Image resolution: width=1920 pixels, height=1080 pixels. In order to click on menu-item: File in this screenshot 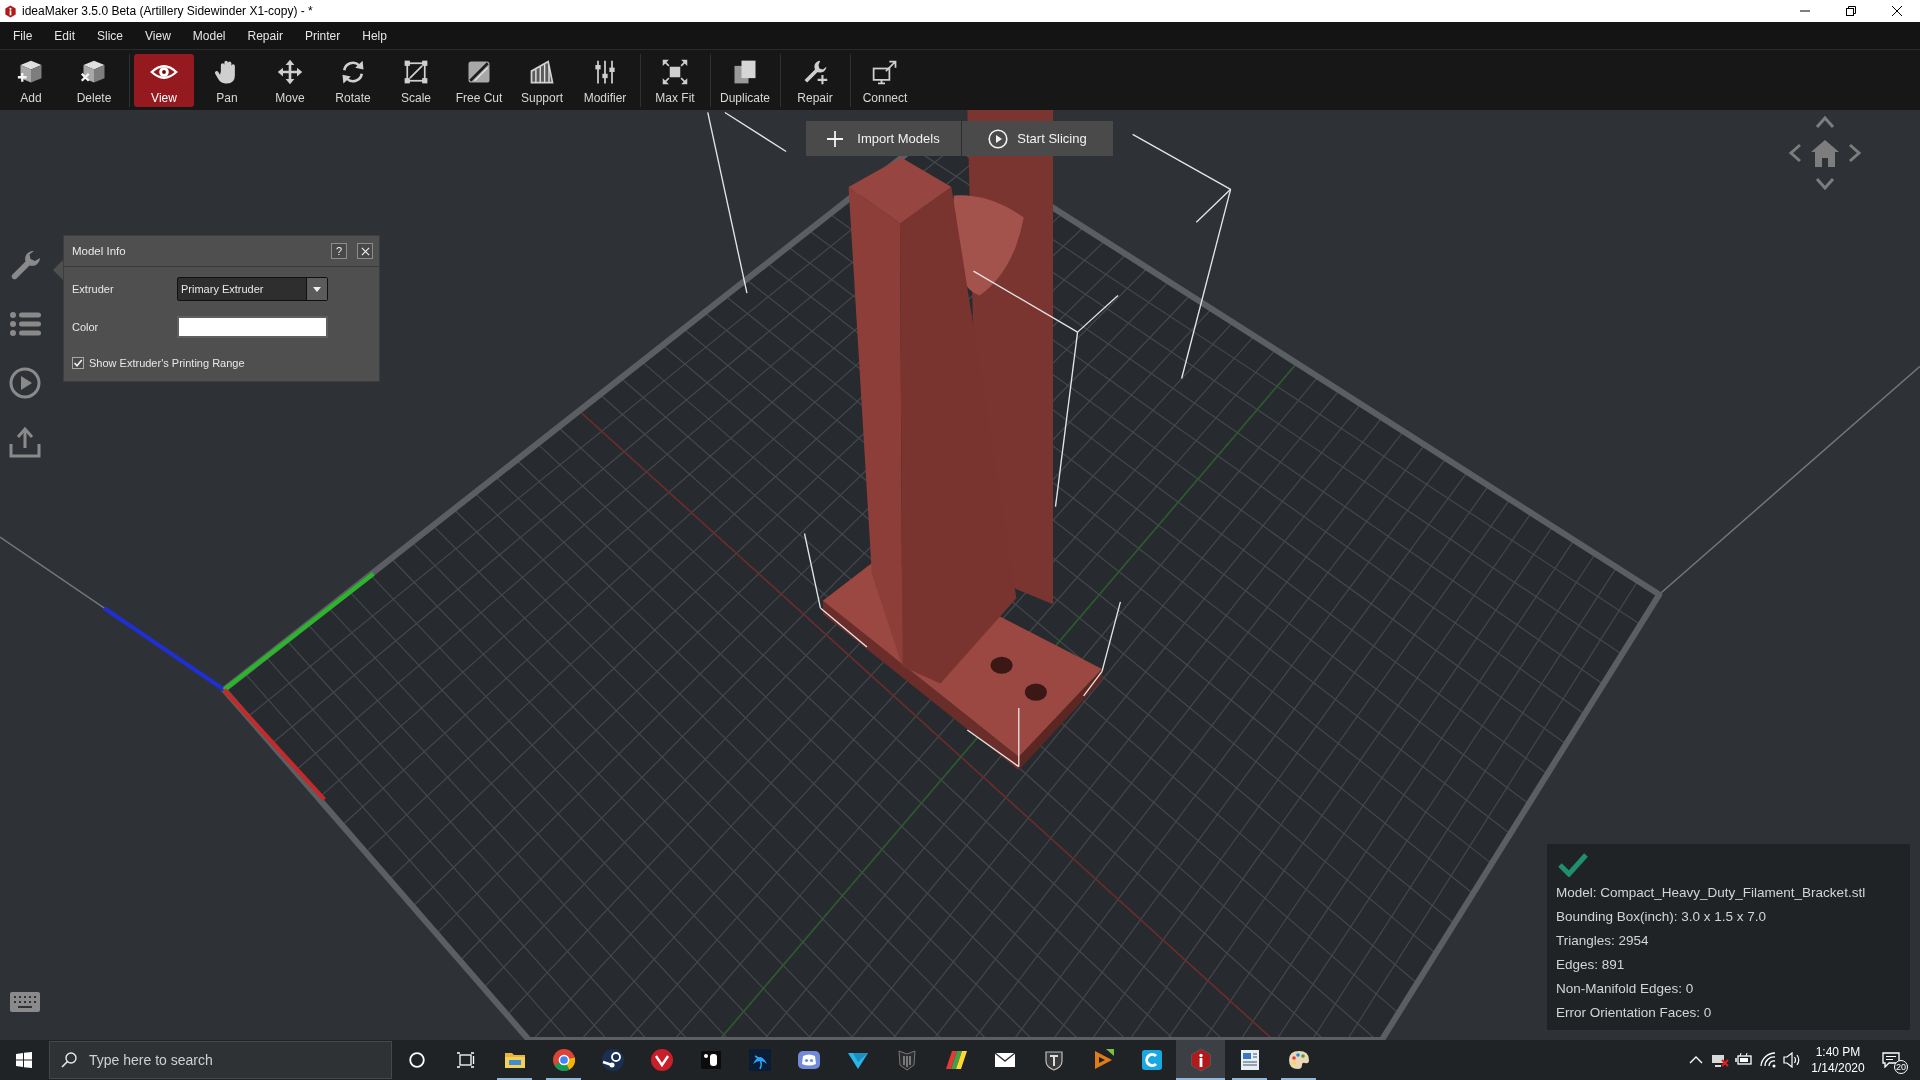, I will do `click(23, 35)`.